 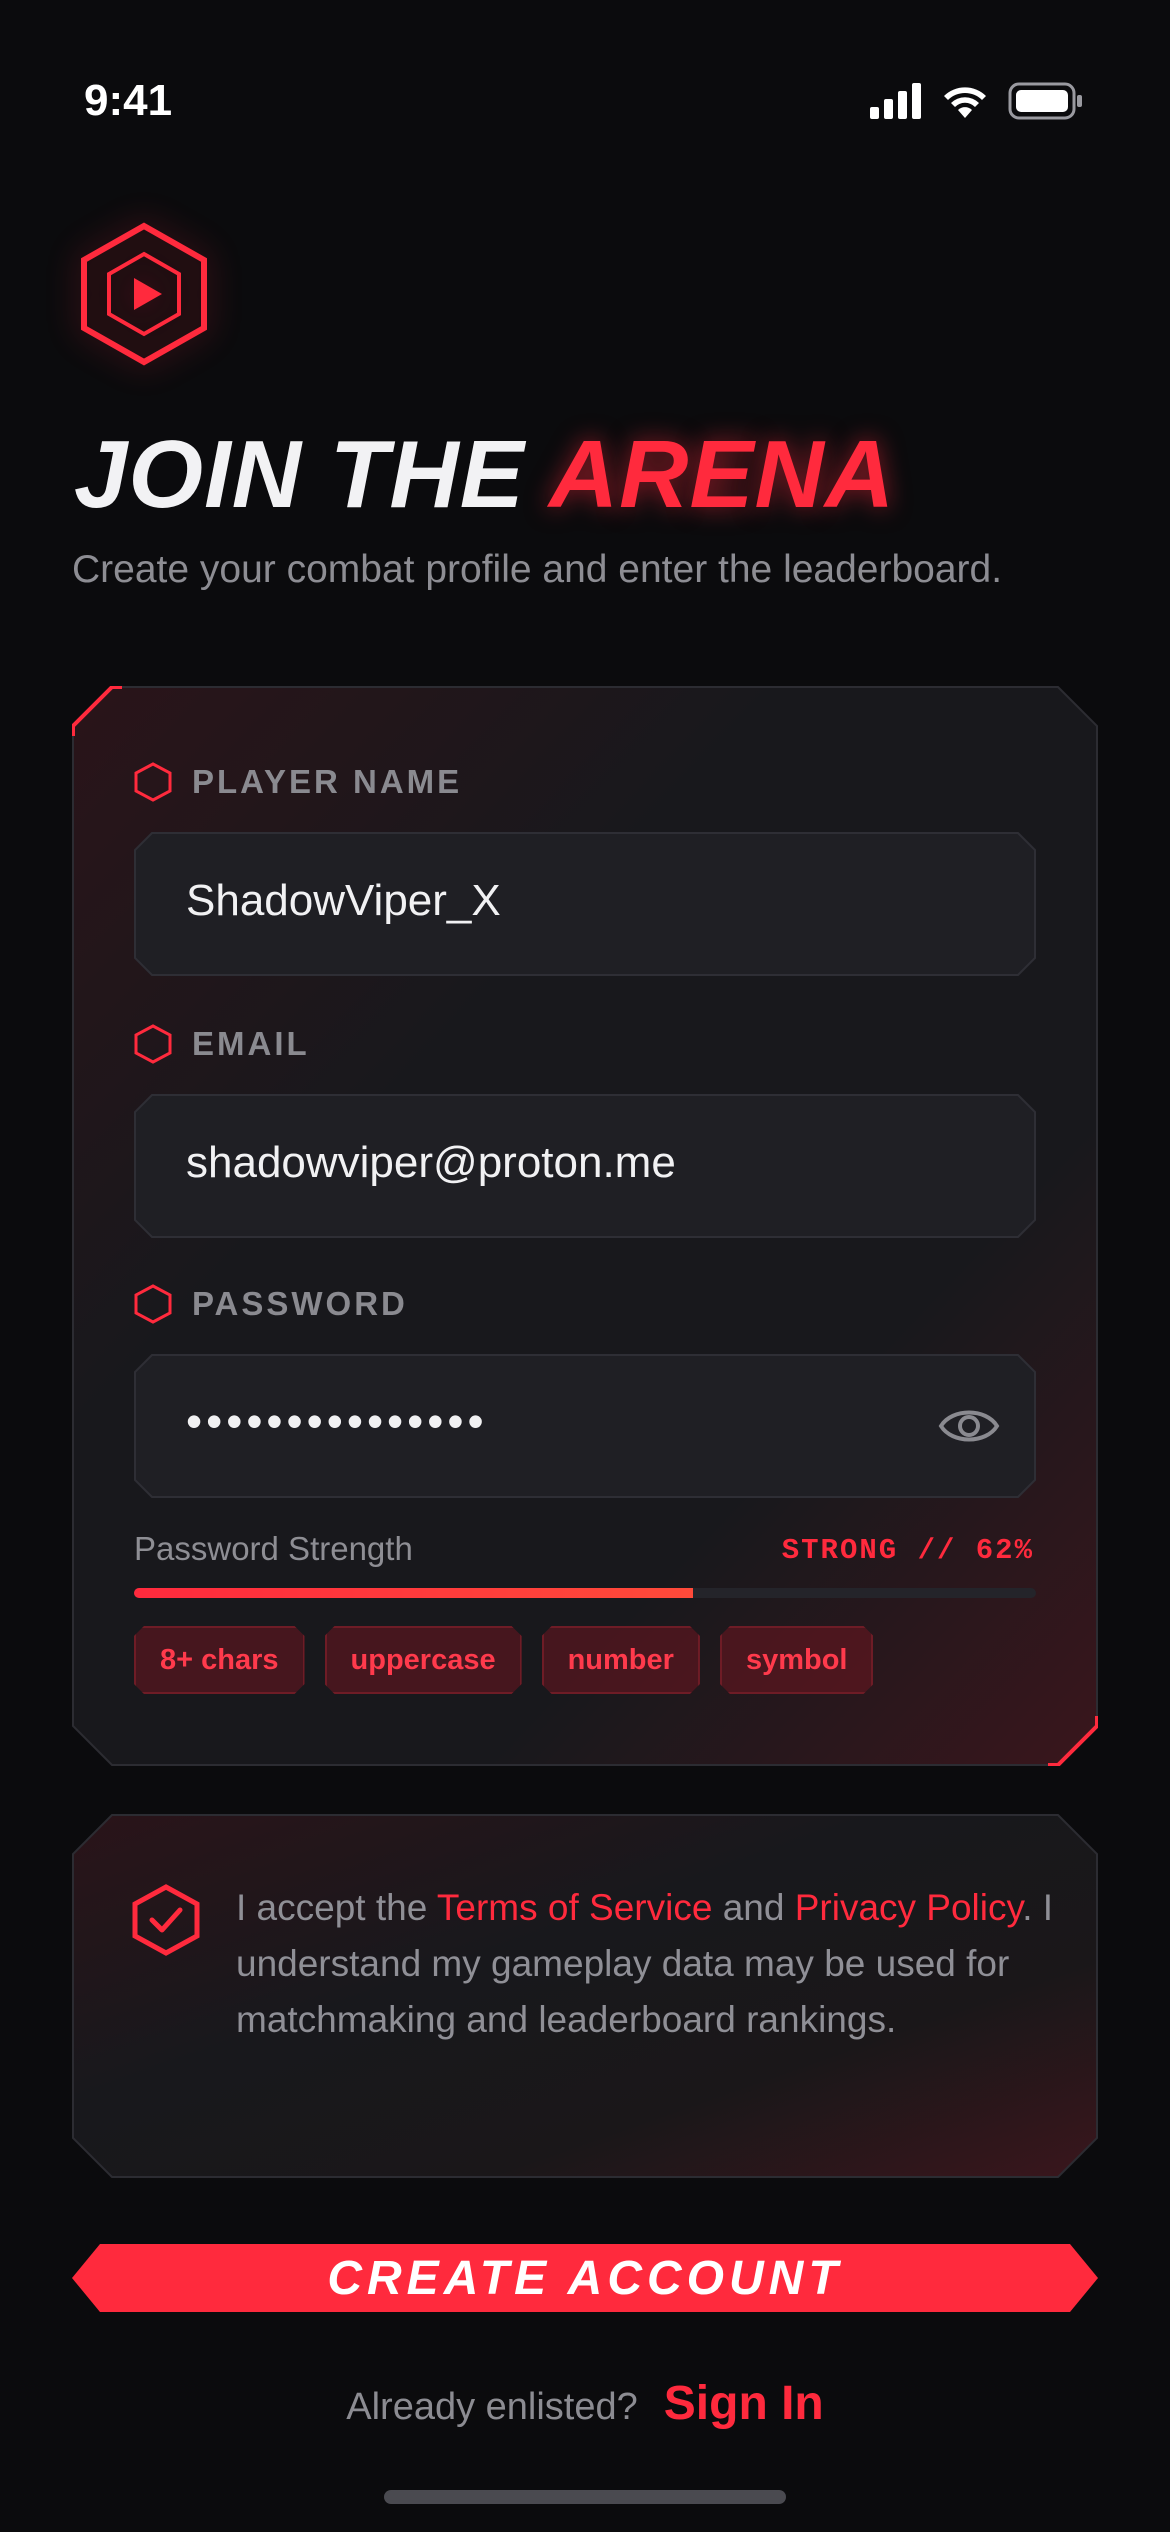 I want to click on signin-row: Already enlisted? Sign In, so click(x=585, y=2403).